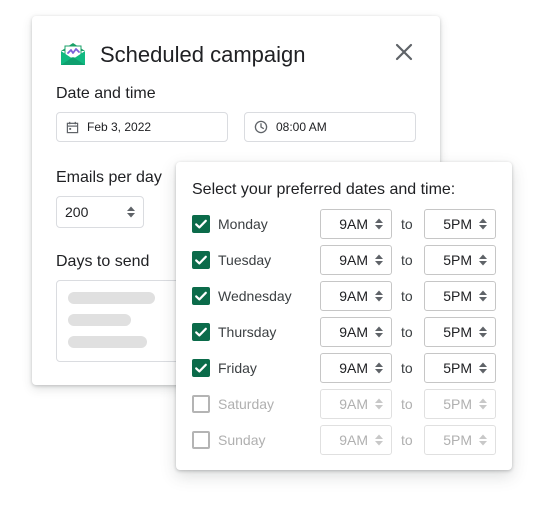  Describe the element at coordinates (119, 127) in the screenshot. I see `date-value: Feb 3, 2022` at that location.